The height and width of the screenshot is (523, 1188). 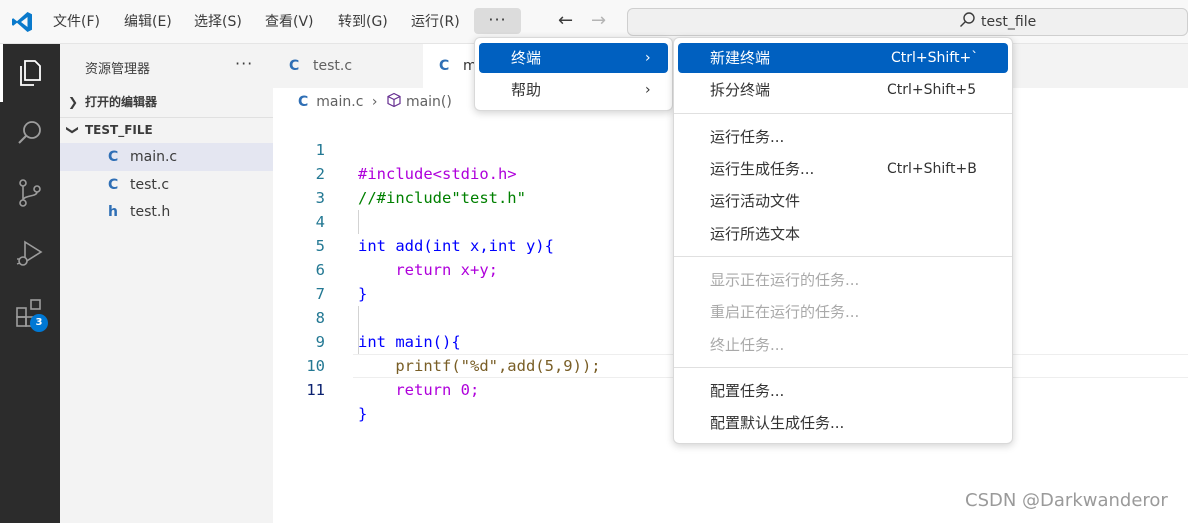 I want to click on open-editors-label: 打开的编辑器, so click(x=121, y=102).